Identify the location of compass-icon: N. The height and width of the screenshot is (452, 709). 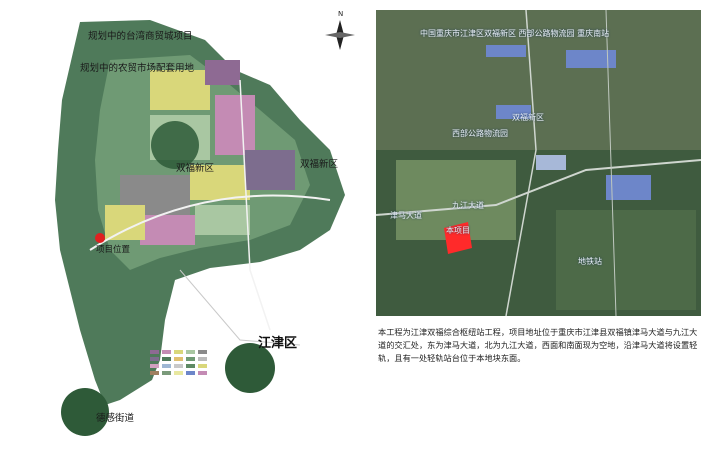
(340, 30).